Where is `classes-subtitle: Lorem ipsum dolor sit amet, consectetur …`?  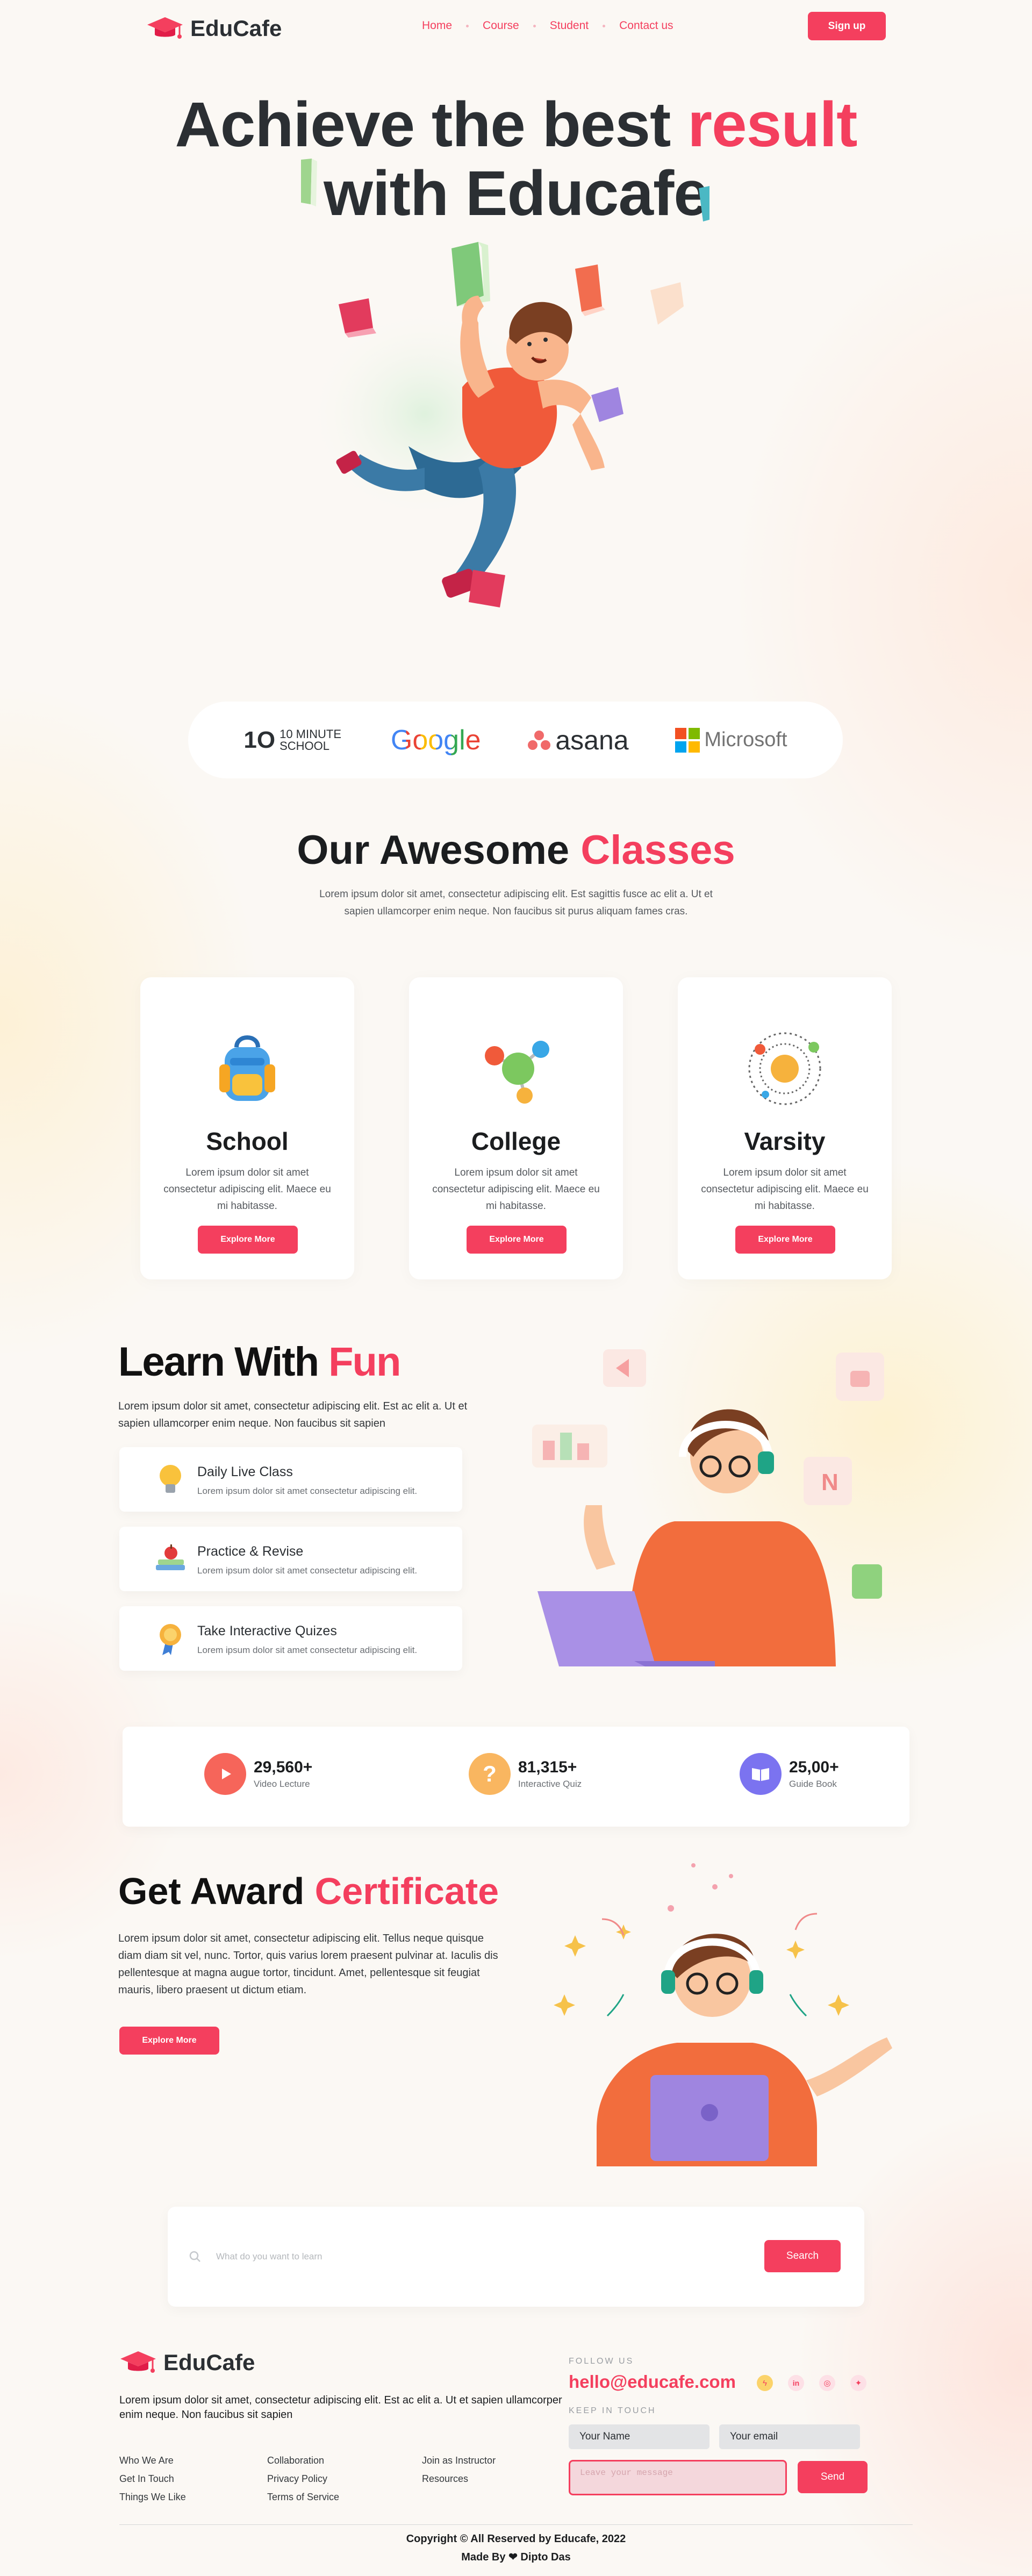 classes-subtitle: Lorem ipsum dolor sit amet, consectetur … is located at coordinates (516, 903).